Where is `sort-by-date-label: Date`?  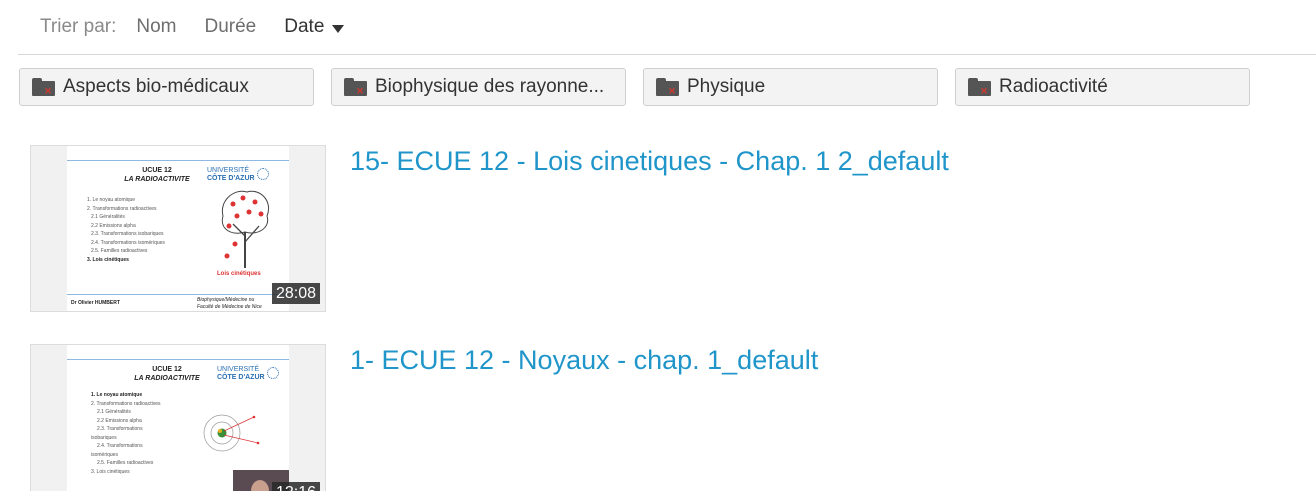 sort-by-date-label: Date is located at coordinates (304, 26).